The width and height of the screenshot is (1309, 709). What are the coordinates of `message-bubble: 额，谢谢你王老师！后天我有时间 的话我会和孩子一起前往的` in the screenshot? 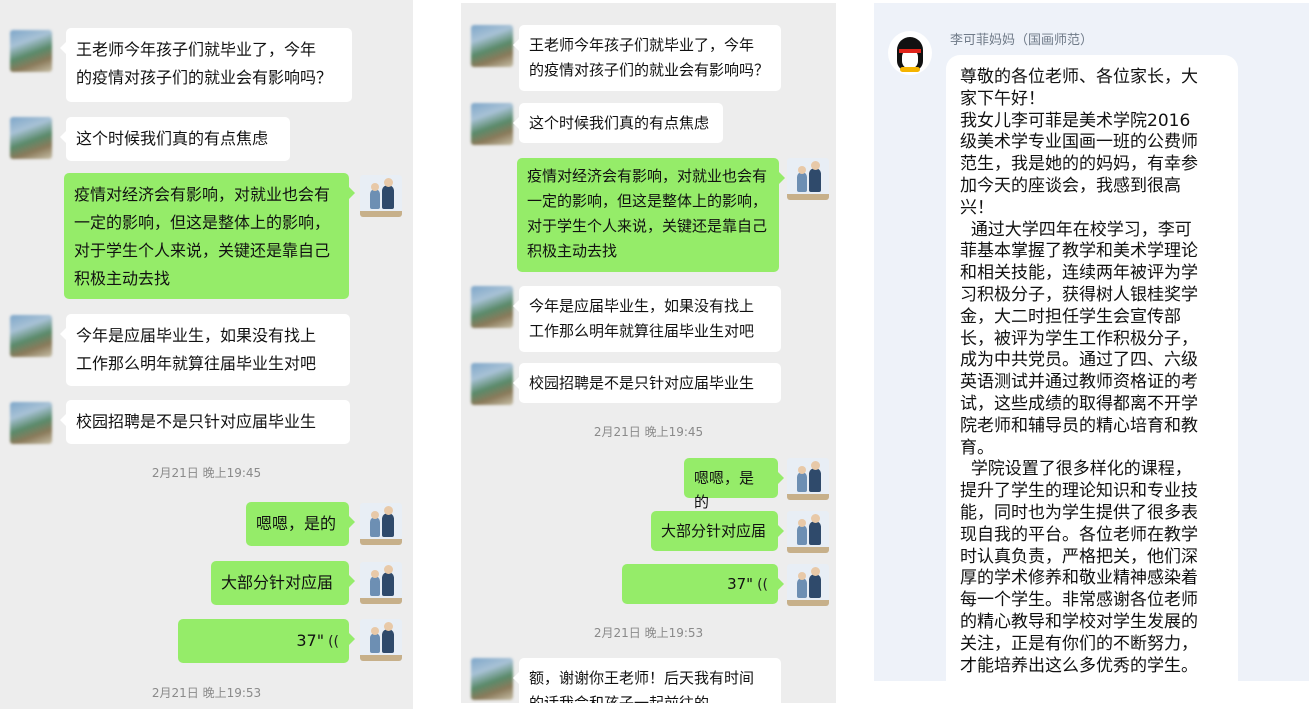 It's located at (647, 680).